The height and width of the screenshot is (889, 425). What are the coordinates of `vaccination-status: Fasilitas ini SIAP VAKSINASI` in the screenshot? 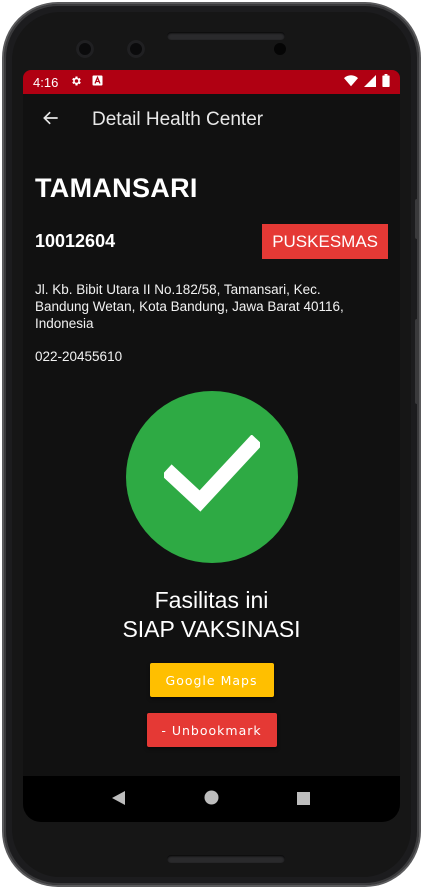 It's located at (211, 615).